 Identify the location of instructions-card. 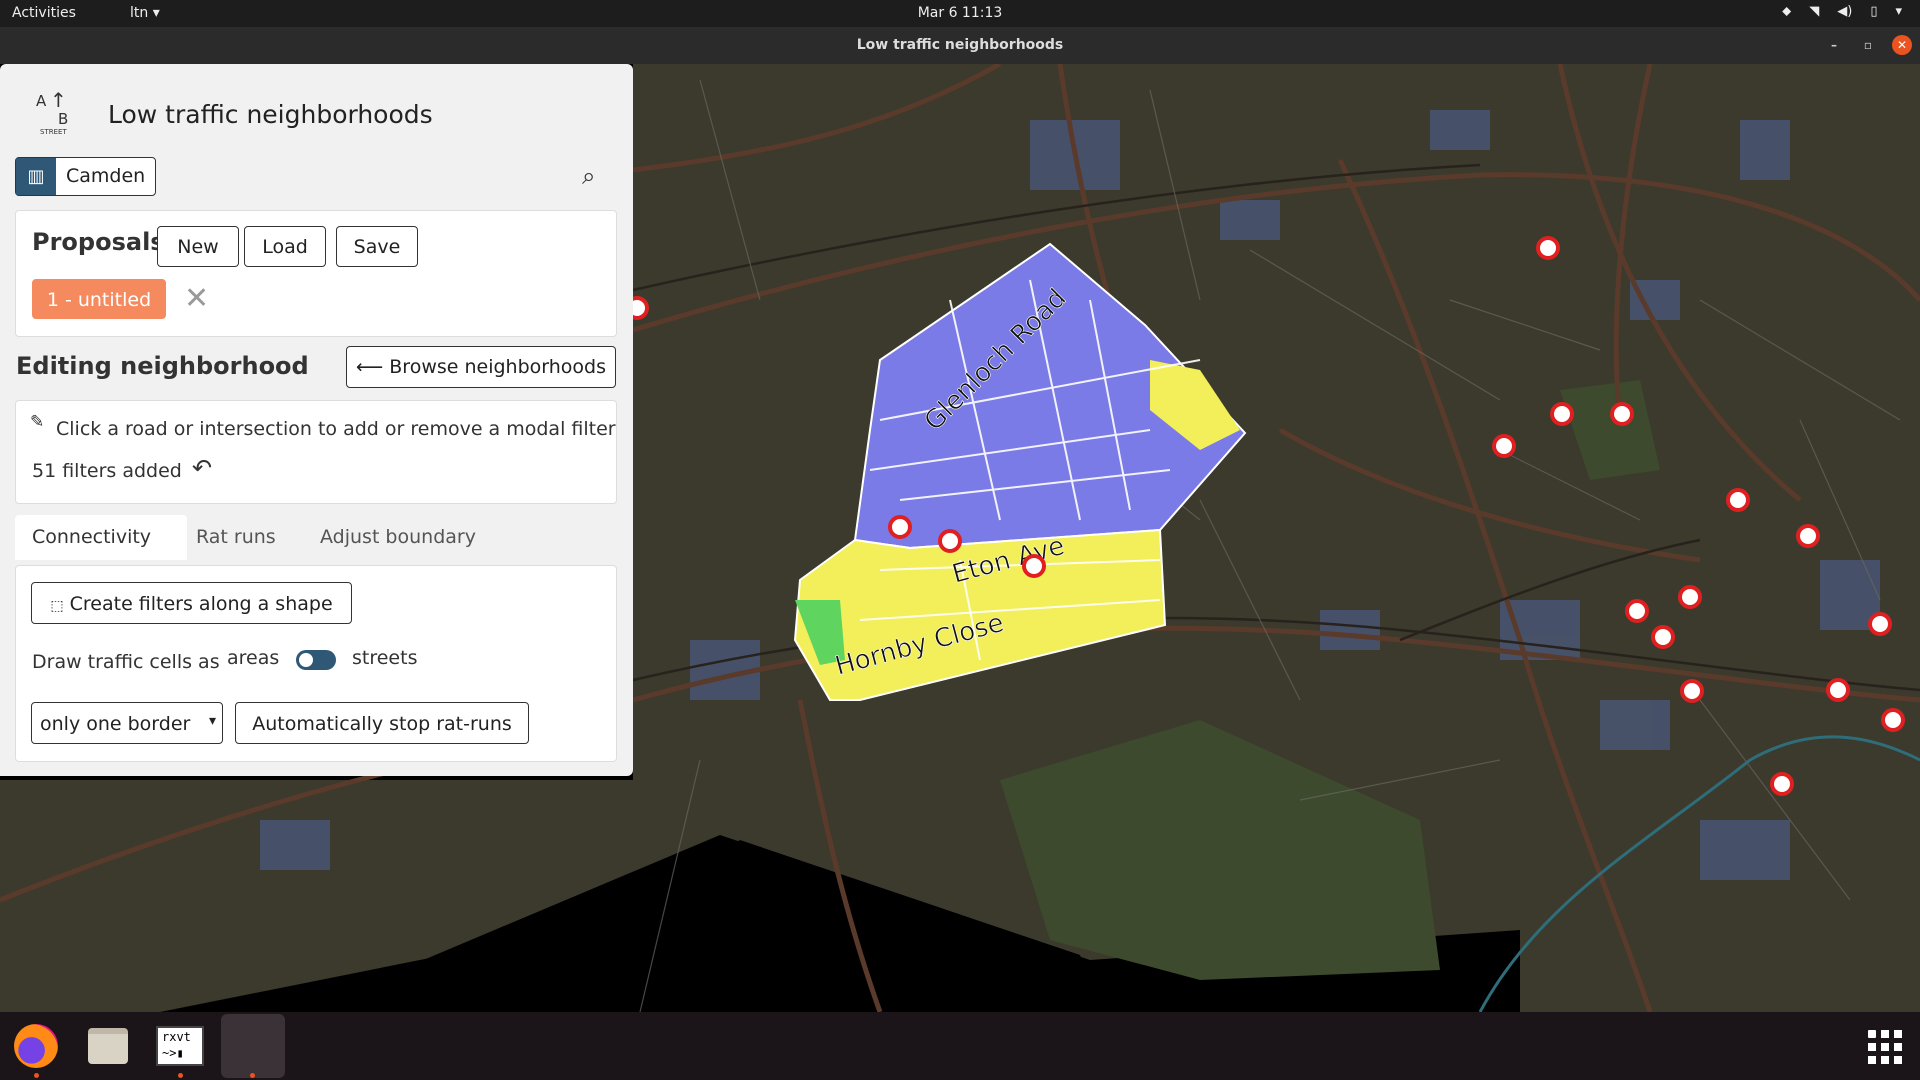
(316, 452).